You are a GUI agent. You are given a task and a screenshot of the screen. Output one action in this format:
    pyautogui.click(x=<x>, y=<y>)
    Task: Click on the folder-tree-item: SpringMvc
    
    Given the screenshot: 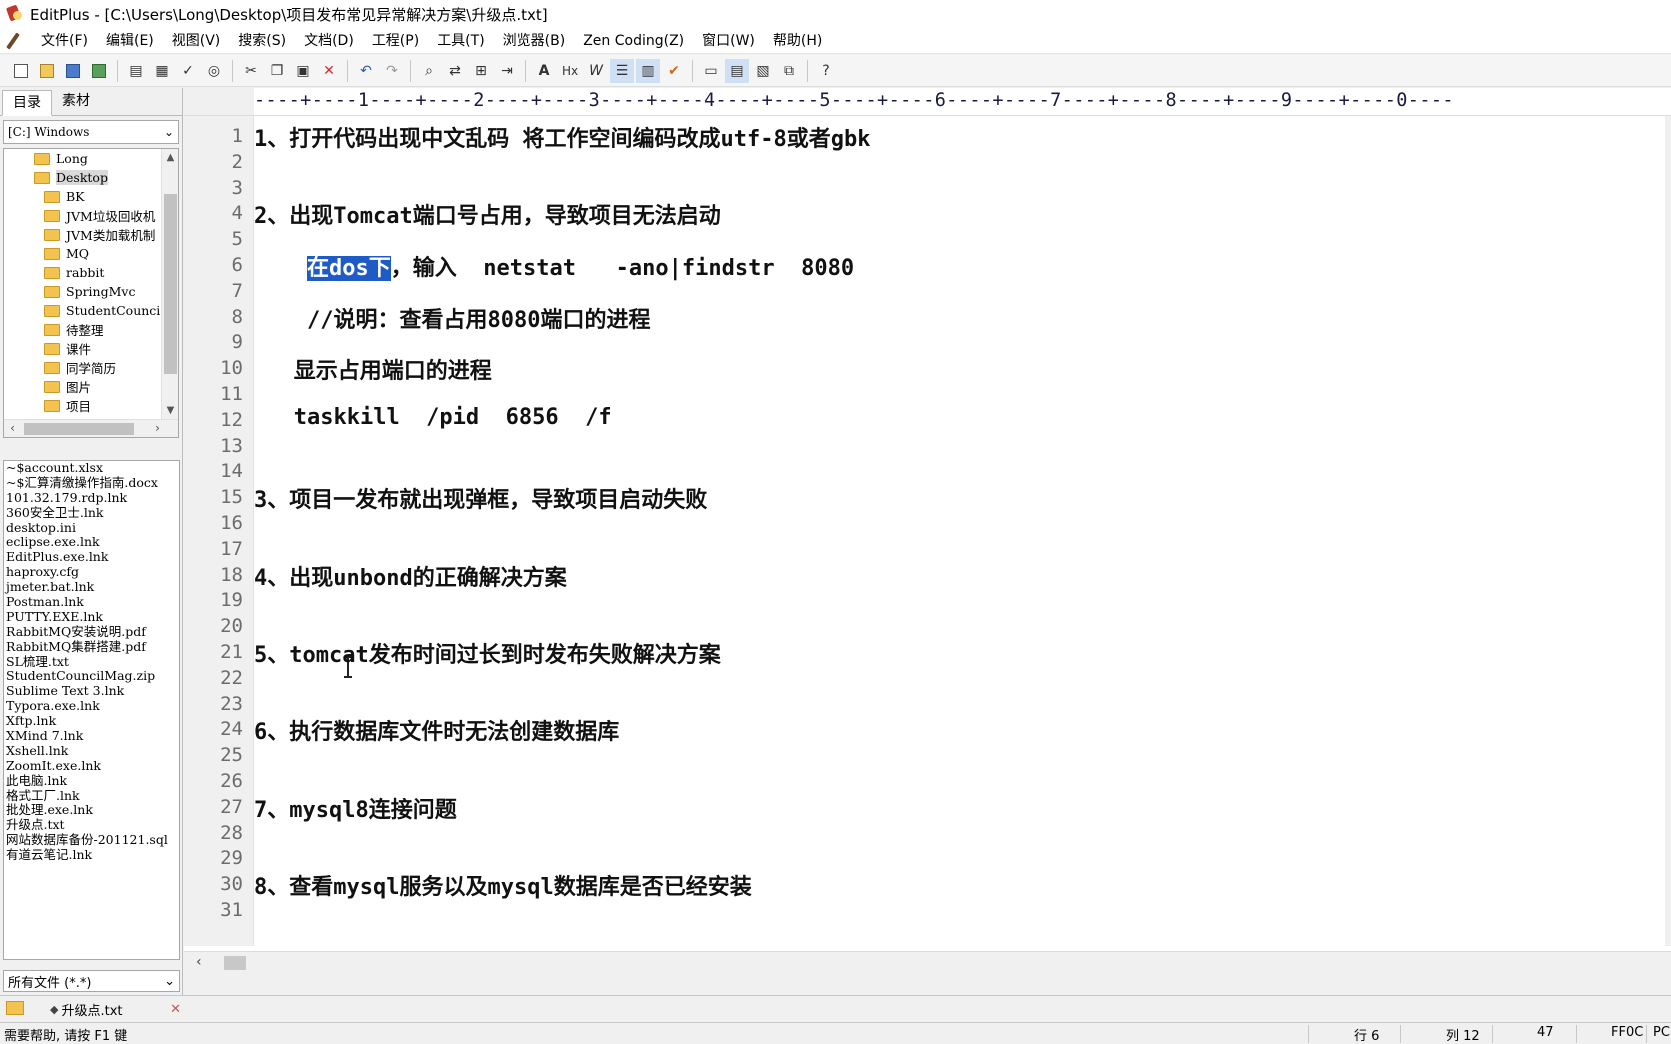 What is the action you would take?
    pyautogui.click(x=91, y=291)
    